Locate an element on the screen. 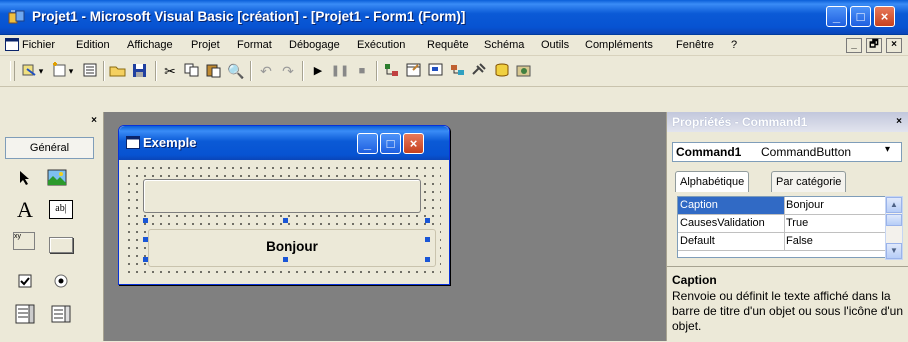 The width and height of the screenshot is (908, 342). property-scrollbar: ▲ ▼ is located at coordinates (894, 228).